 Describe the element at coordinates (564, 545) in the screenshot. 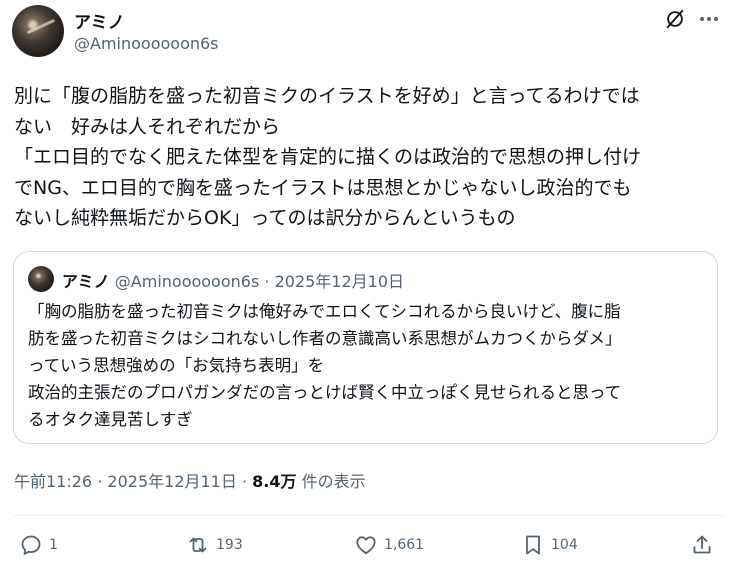

I see `bookmark-count: 104` at that location.